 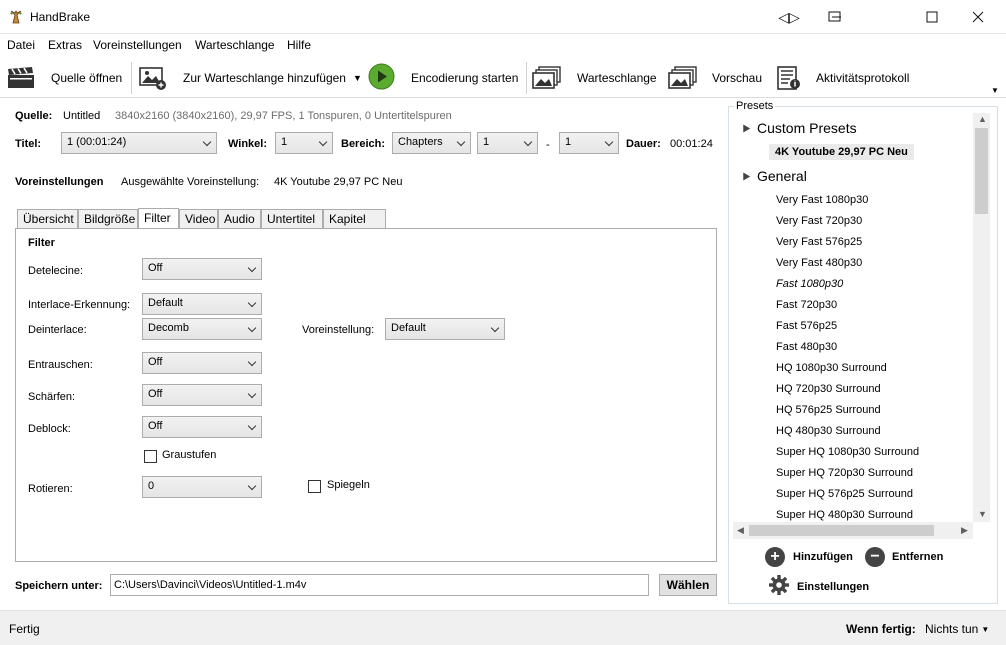 What do you see at coordinates (643, 144) in the screenshot?
I see `duration-label: Dauer:` at bounding box center [643, 144].